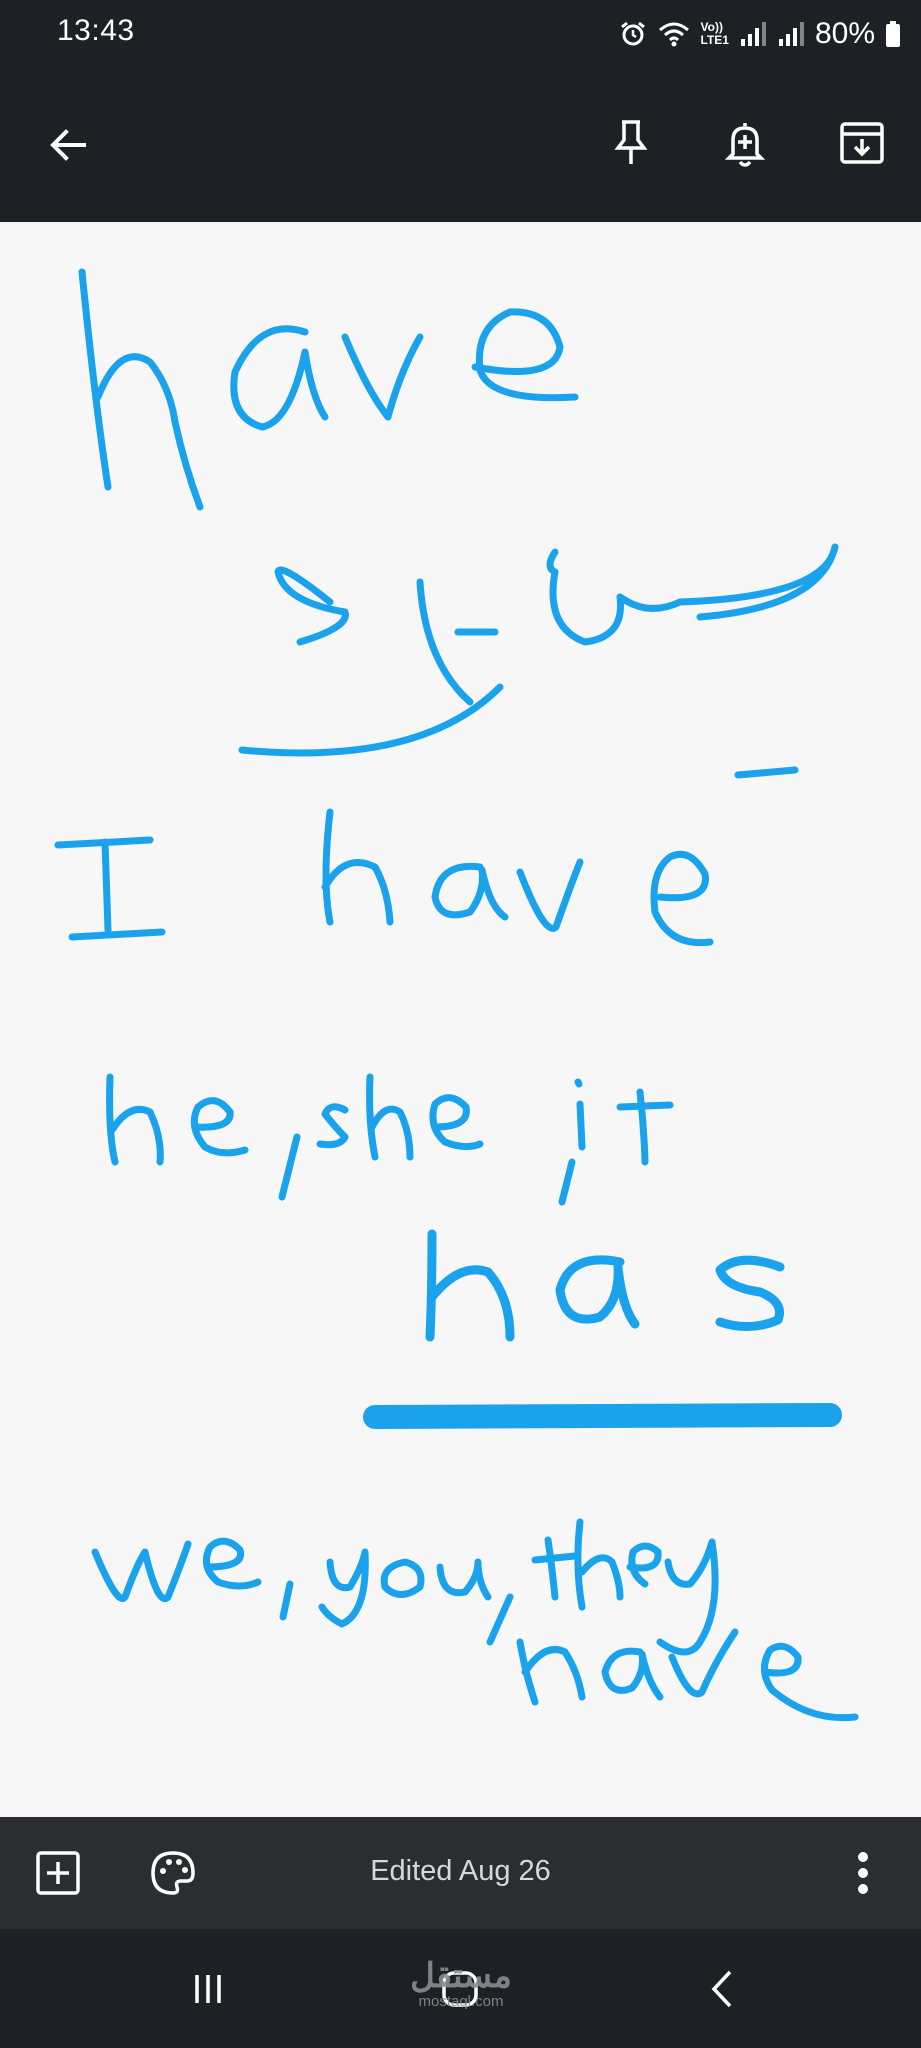 This screenshot has width=921, height=2048. I want to click on reminder-bell-icon, so click(745, 145).